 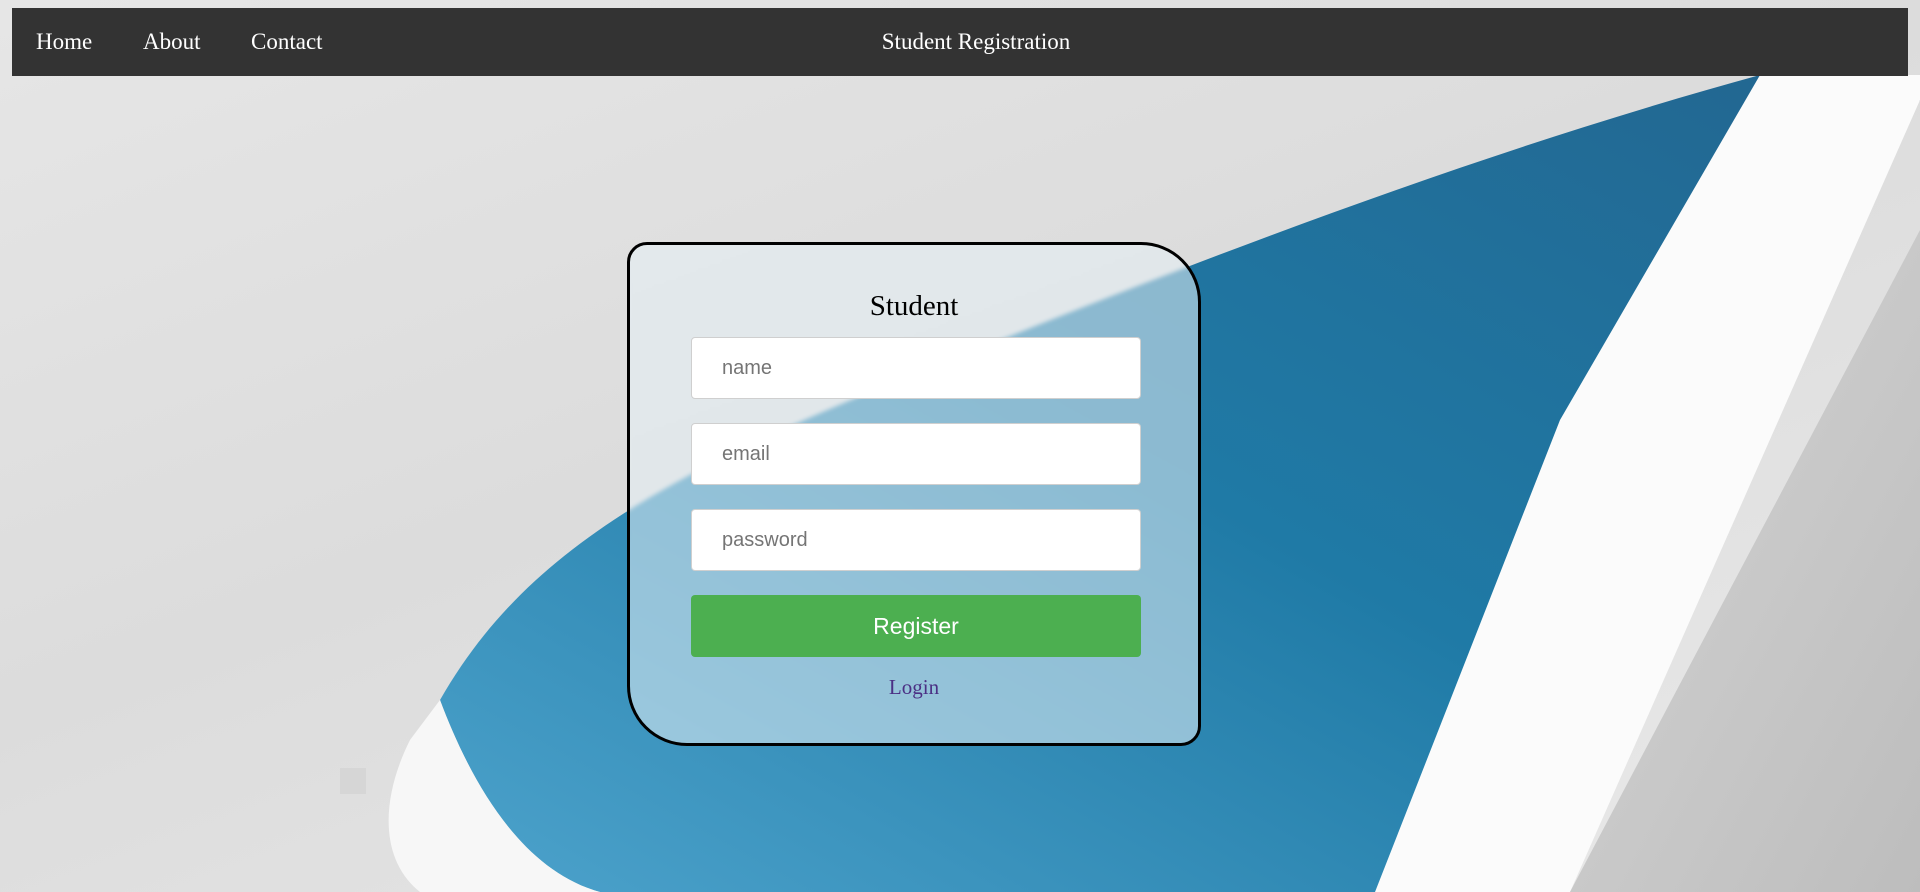 I want to click on email-input, so click(x=916, y=454).